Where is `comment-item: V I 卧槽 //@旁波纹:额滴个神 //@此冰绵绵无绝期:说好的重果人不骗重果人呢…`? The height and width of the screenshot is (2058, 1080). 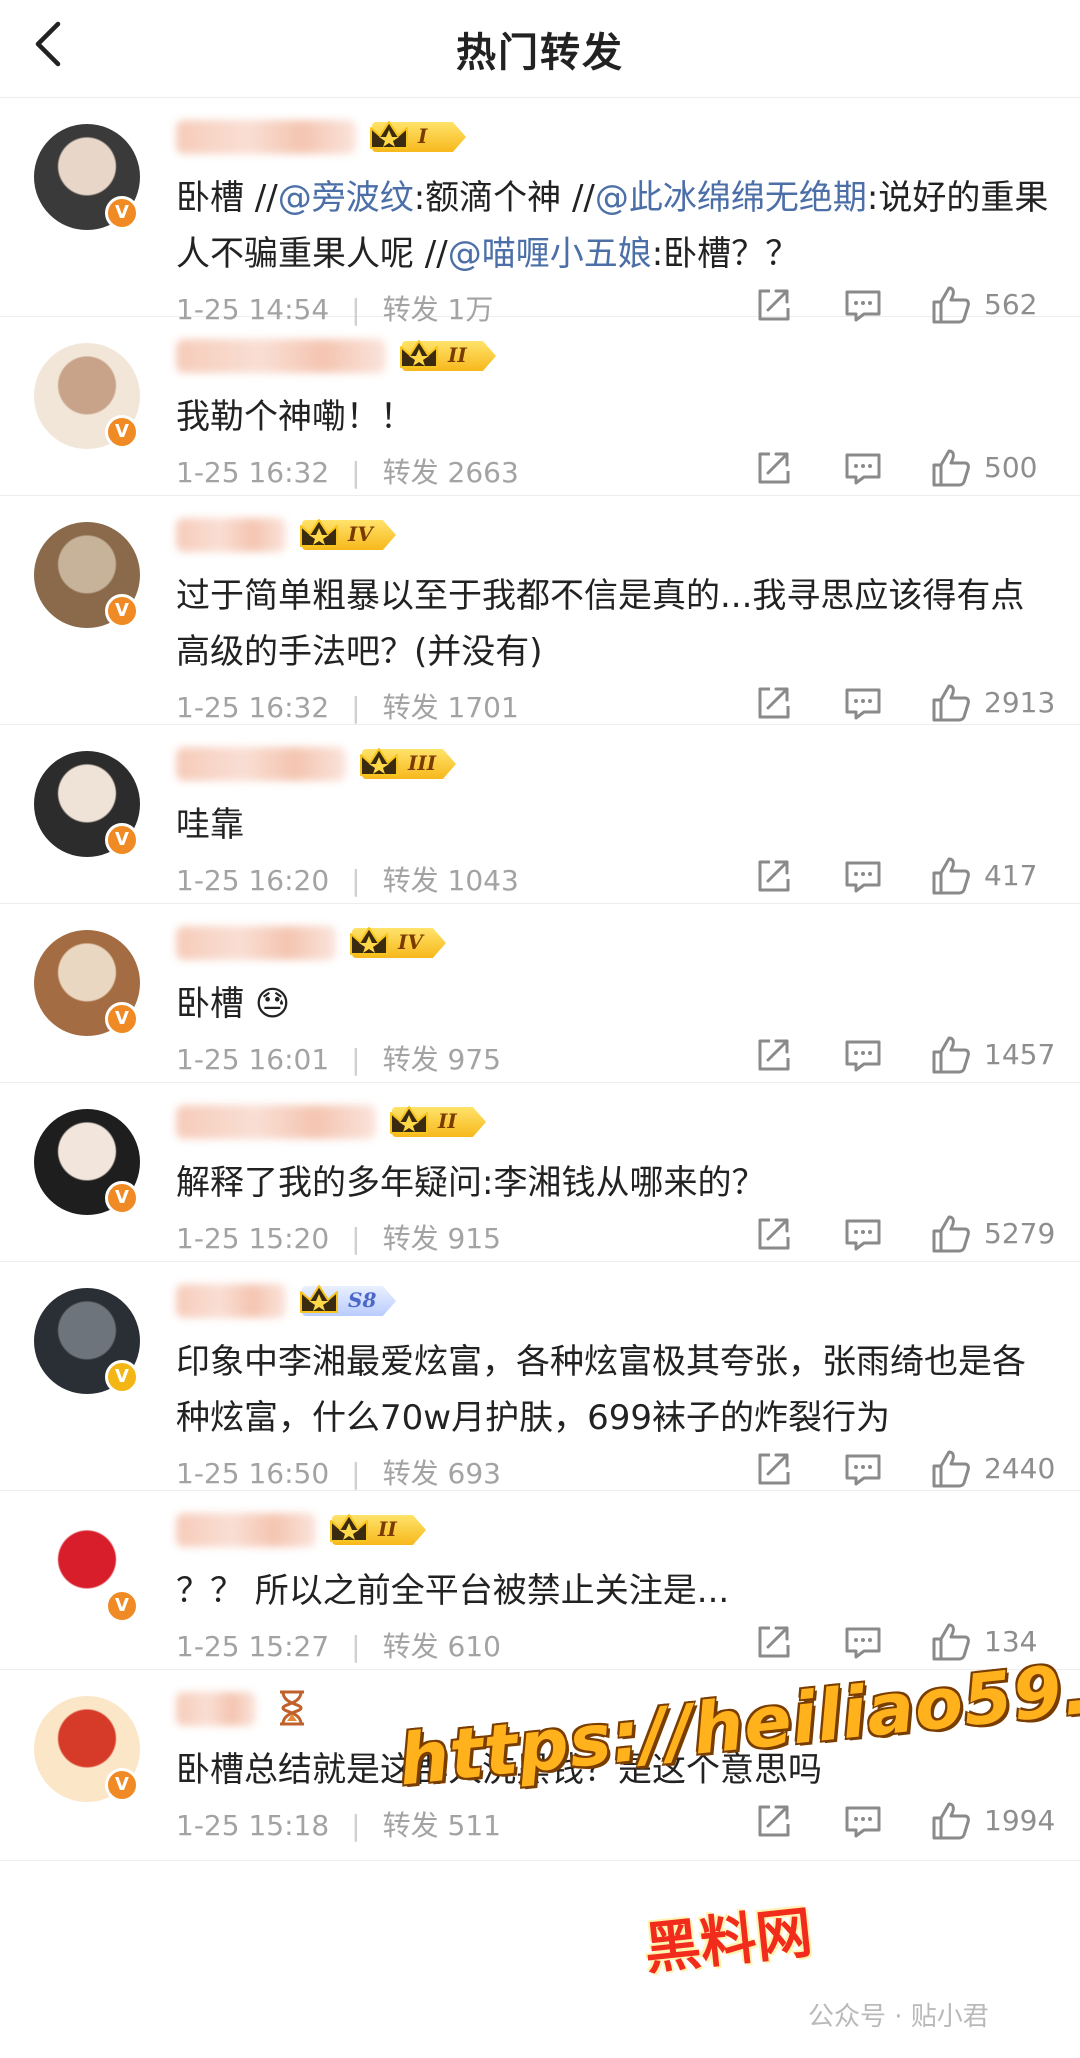
comment-item: V I 卧槽 //@旁波纹:额滴个神 //@此冰绵绵无绝期:说好的重果人不骗重果人呢… is located at coordinates (540, 212).